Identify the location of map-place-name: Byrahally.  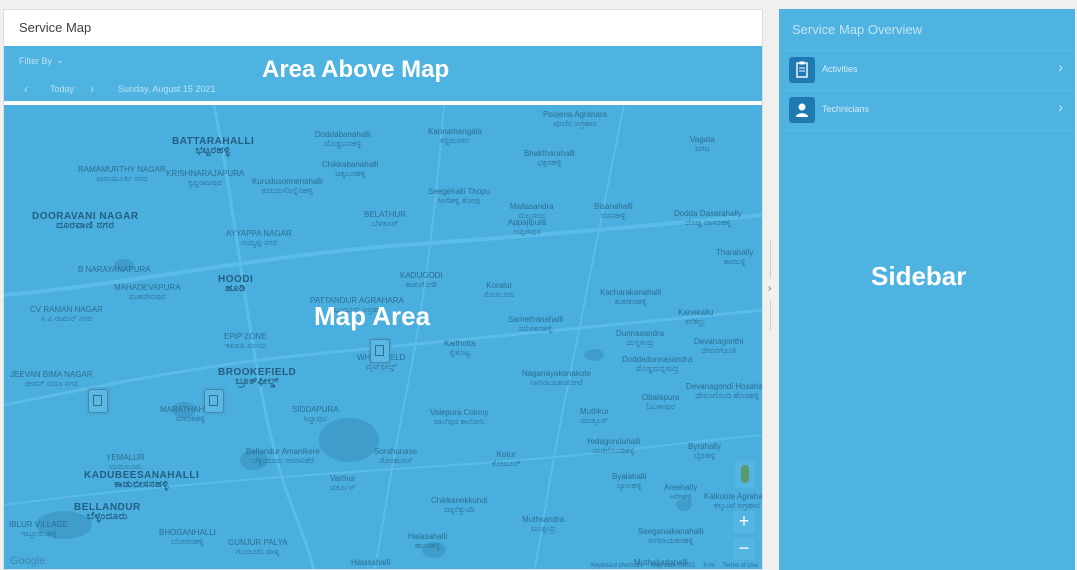
(704, 446).